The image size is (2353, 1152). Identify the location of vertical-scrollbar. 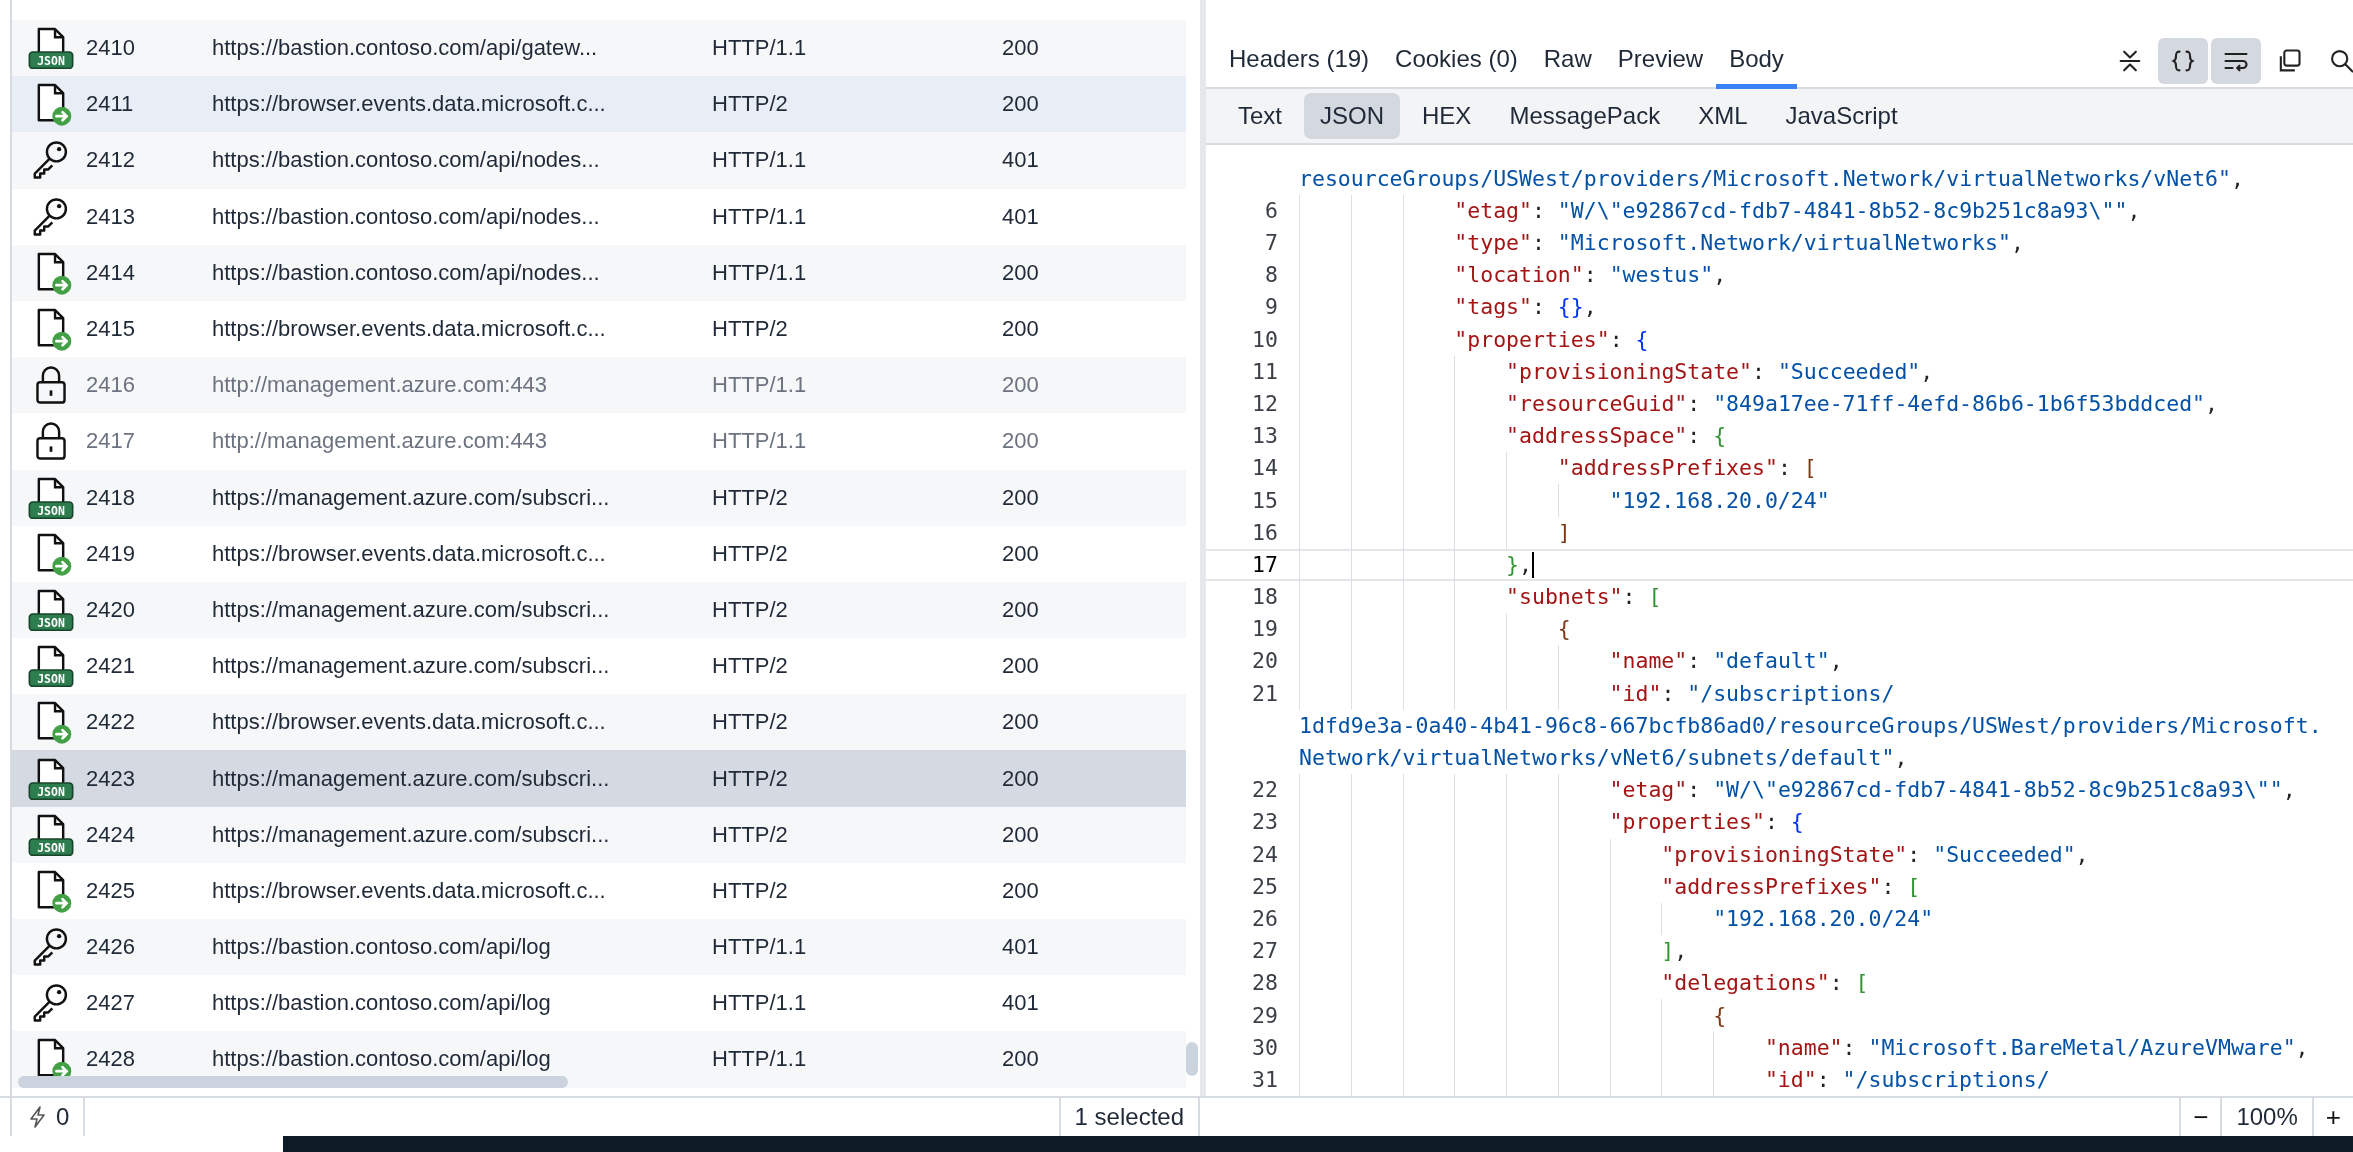
(1192, 1059).